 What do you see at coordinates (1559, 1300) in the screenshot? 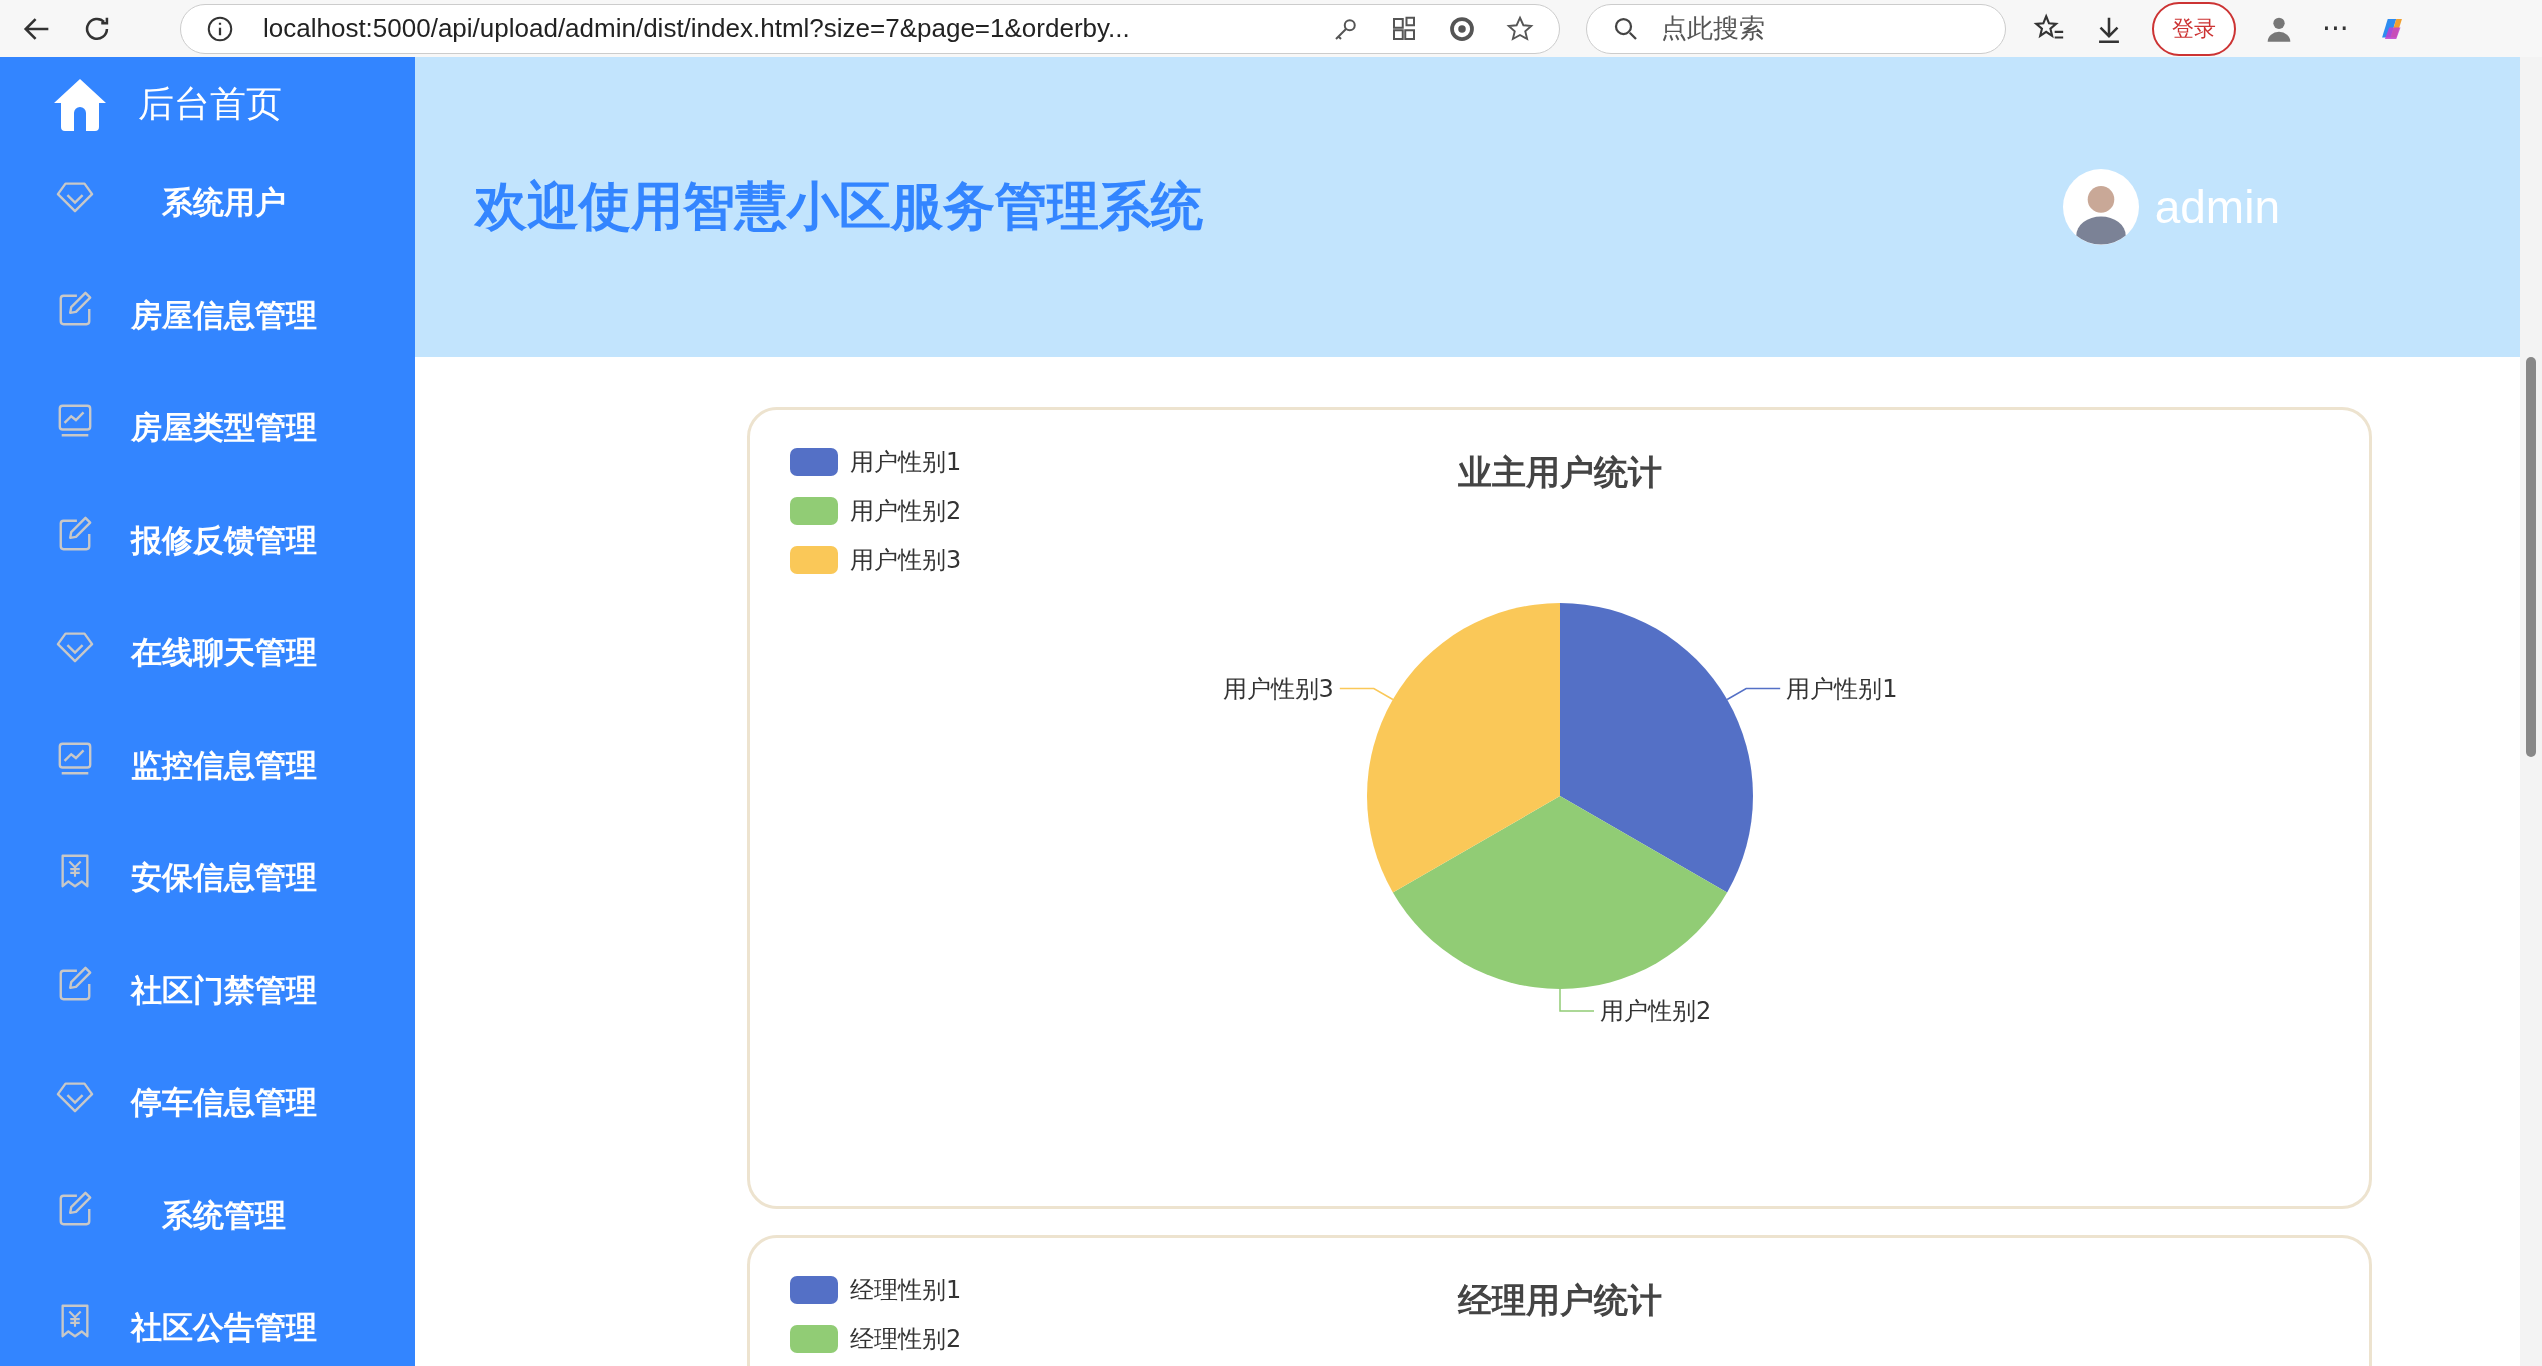
I see `chart-title: 经理用户统计` at bounding box center [1559, 1300].